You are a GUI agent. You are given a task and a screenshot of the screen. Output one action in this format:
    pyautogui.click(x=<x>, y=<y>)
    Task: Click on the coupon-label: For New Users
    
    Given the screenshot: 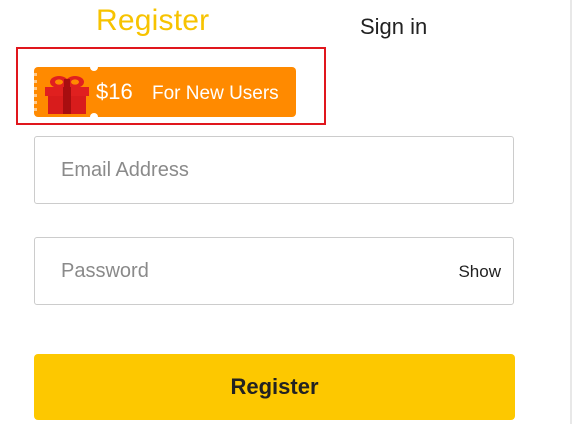 What is the action you would take?
    pyautogui.click(x=215, y=93)
    